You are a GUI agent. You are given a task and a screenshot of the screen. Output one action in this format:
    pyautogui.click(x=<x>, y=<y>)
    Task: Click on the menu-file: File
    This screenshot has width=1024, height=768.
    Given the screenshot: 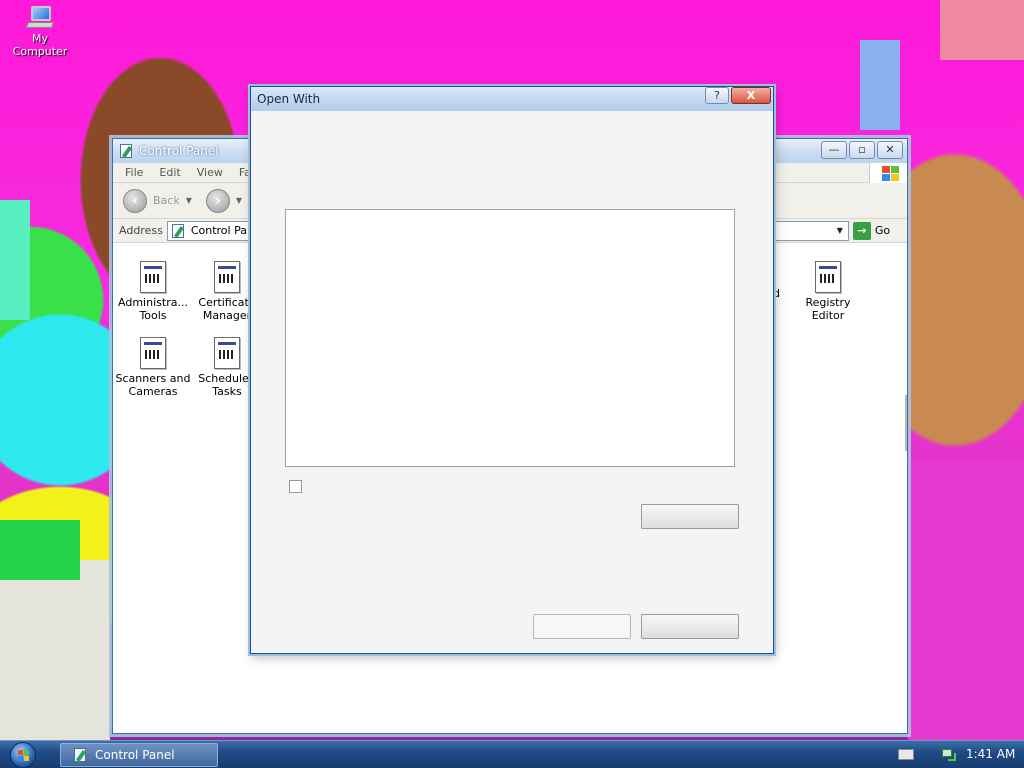 What is the action you would take?
    pyautogui.click(x=134, y=172)
    